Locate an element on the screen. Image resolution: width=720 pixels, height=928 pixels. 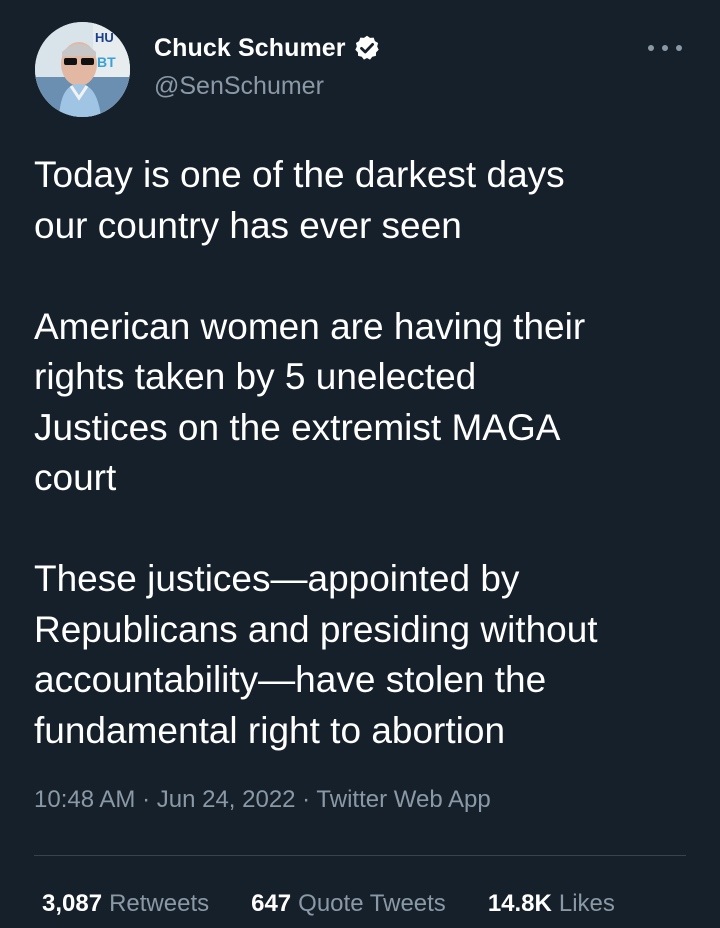
quote-tweets-label: Quote Tweets is located at coordinates (372, 903).